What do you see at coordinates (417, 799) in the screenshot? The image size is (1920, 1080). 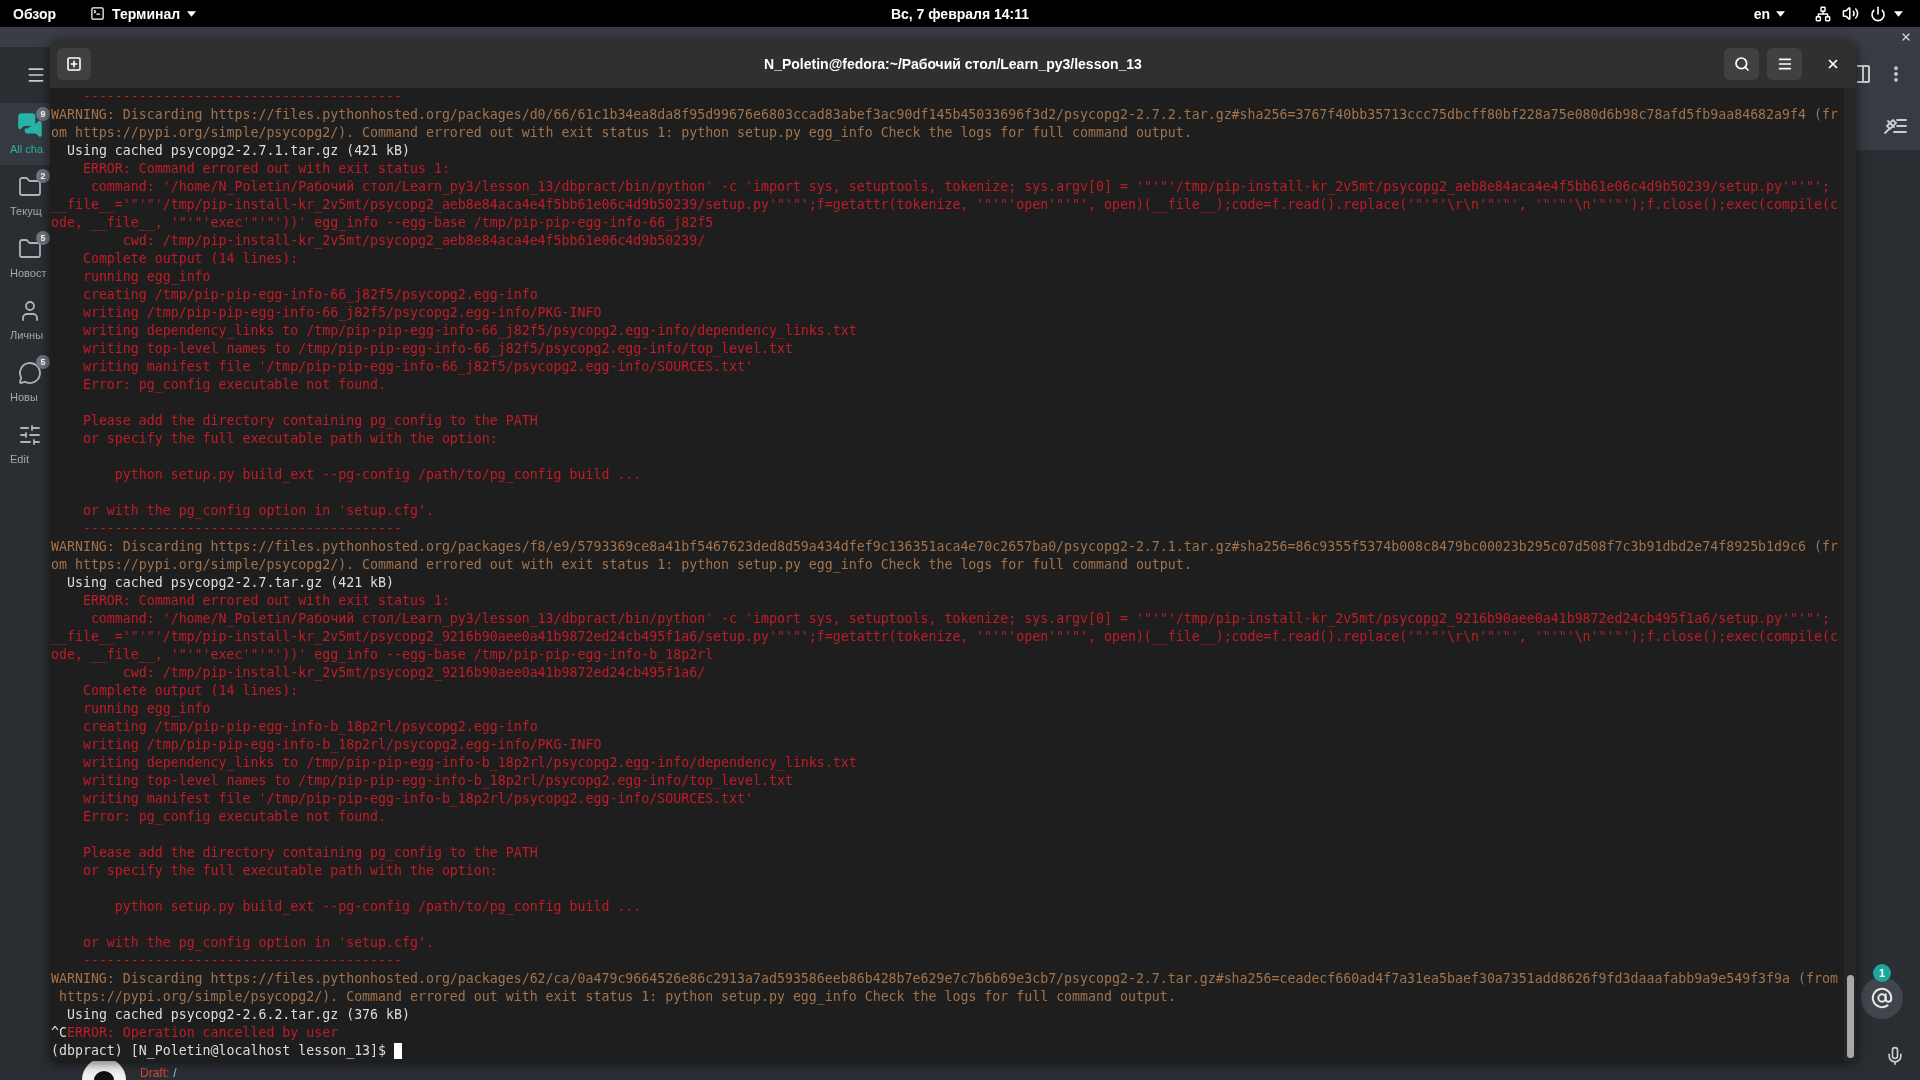 I see `error-line: writing manifest file '/tmp/pip-pip-egg-info-b_18p2rl/psycopg2.egg-info/SOURCES.txt'` at bounding box center [417, 799].